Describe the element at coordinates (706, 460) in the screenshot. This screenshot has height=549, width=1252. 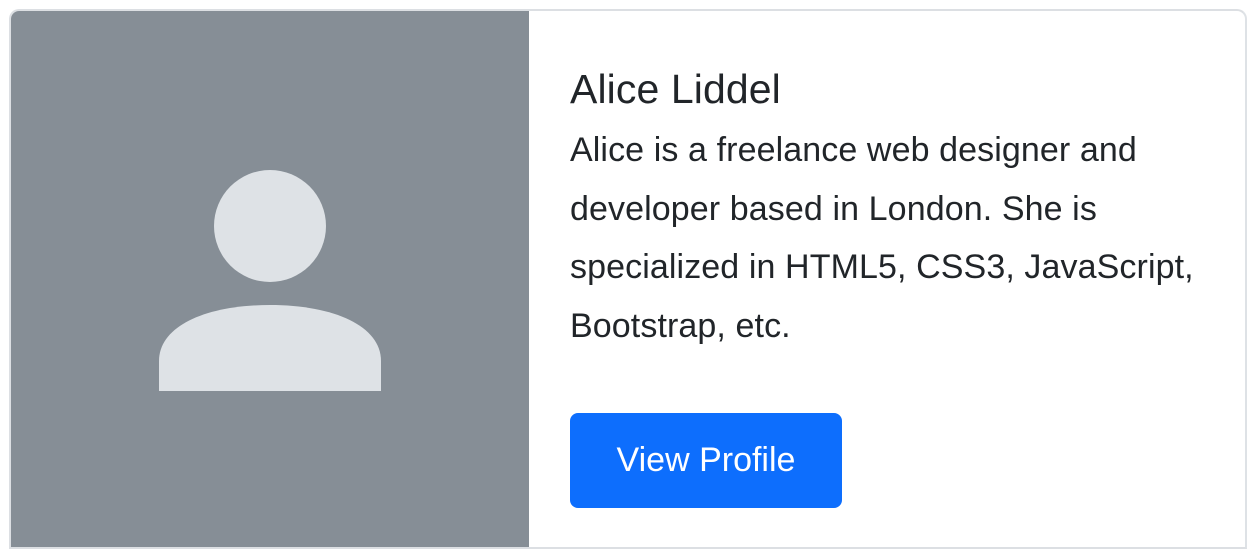
I see `view-profile-button: View Profile` at that location.